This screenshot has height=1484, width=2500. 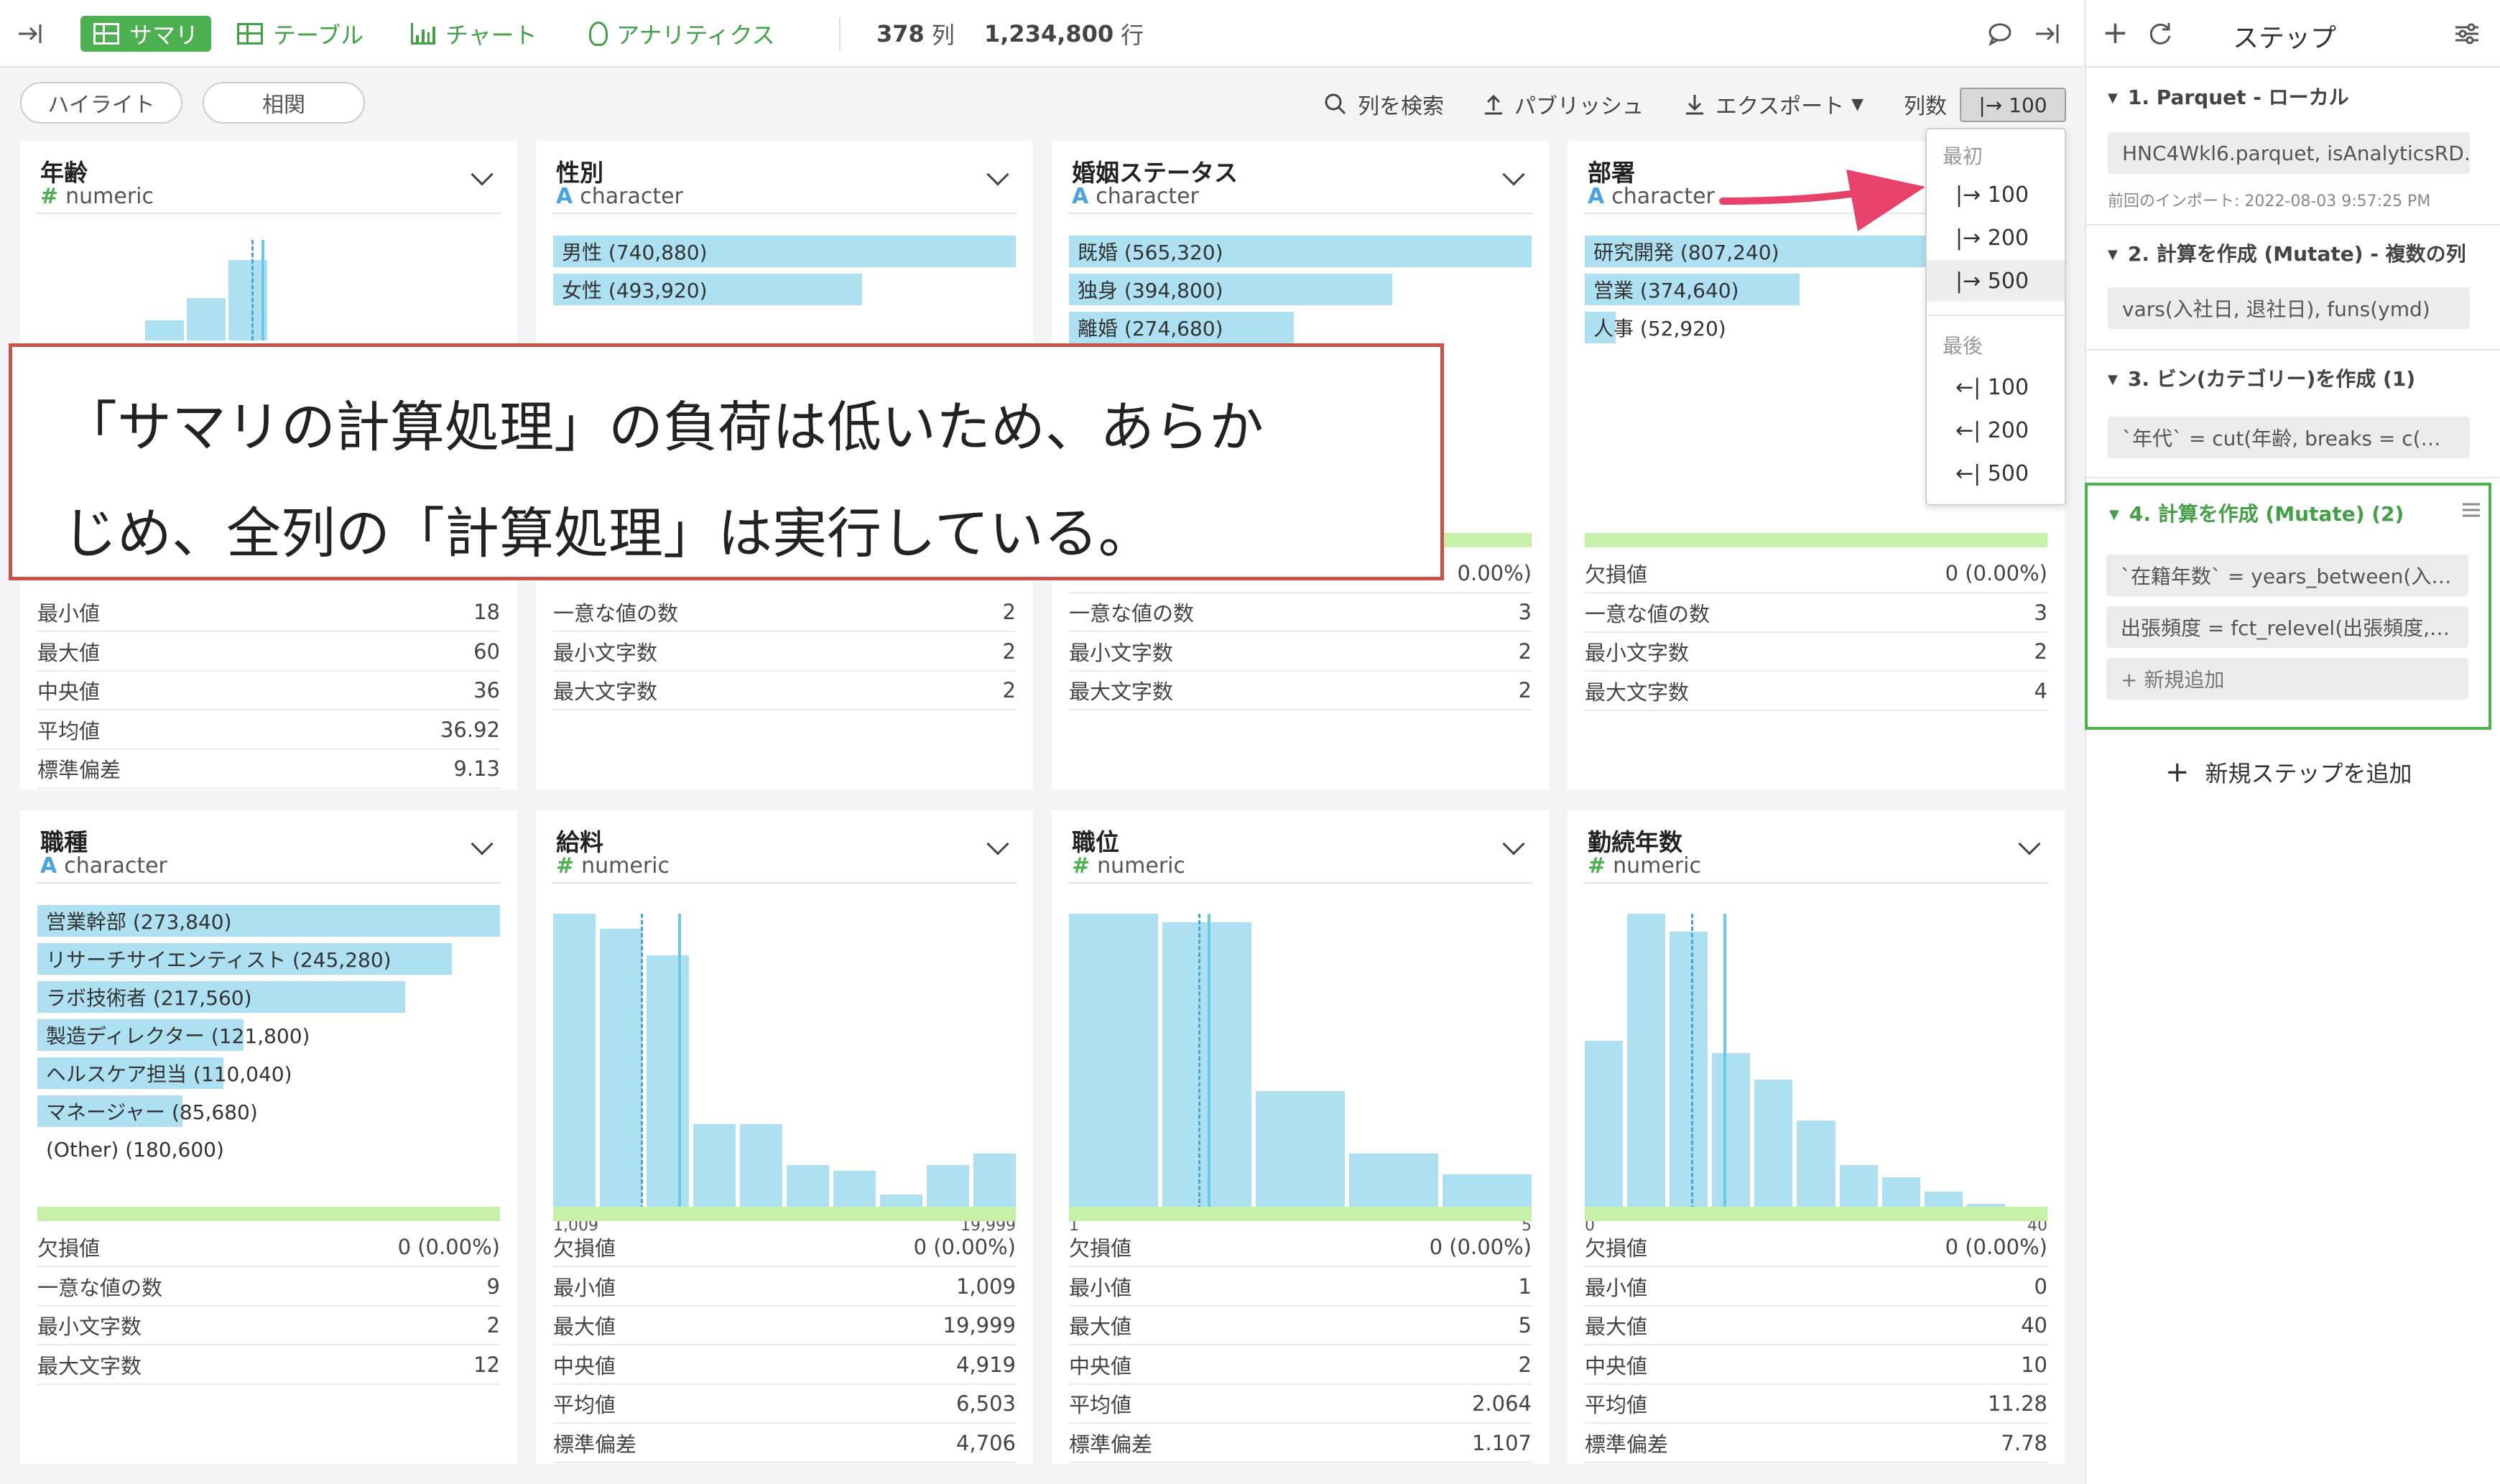 I want to click on dropdown-item-first-500: |→ 500, so click(x=1996, y=281).